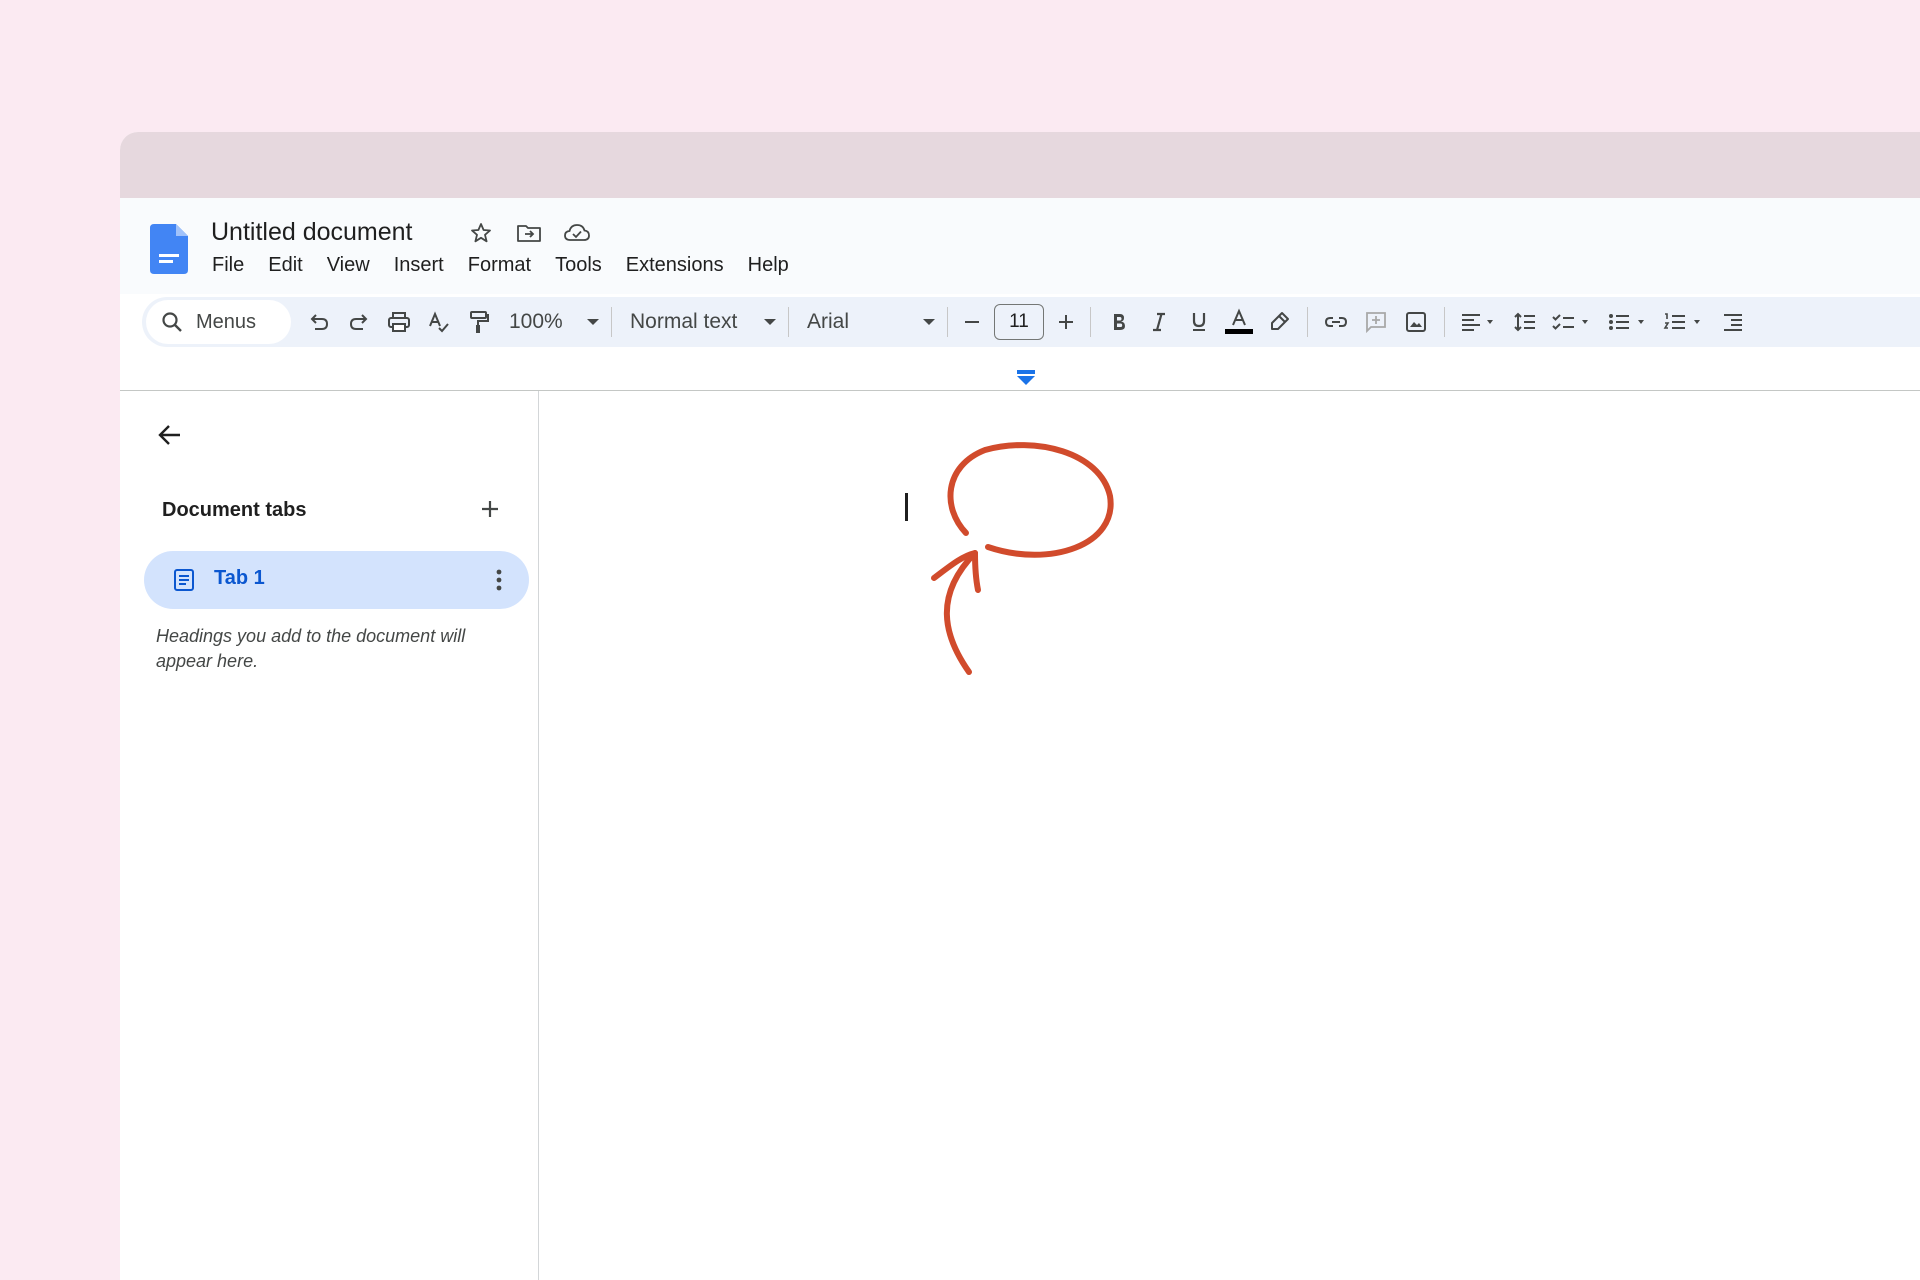 This screenshot has height=1280, width=1920. I want to click on line-spacing-icon, so click(1524, 322).